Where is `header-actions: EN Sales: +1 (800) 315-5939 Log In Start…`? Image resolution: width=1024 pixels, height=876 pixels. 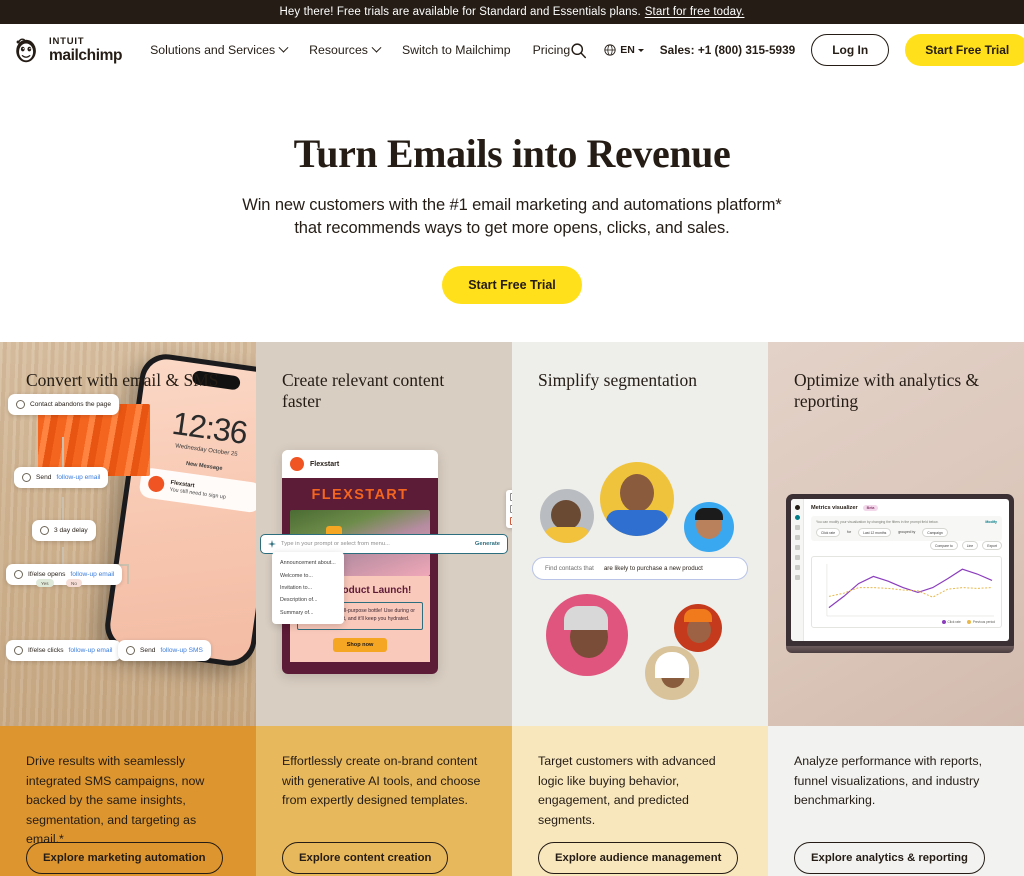
header-actions: EN Sales: +1 (800) 315-5939 Log In Start… is located at coordinates (797, 50).